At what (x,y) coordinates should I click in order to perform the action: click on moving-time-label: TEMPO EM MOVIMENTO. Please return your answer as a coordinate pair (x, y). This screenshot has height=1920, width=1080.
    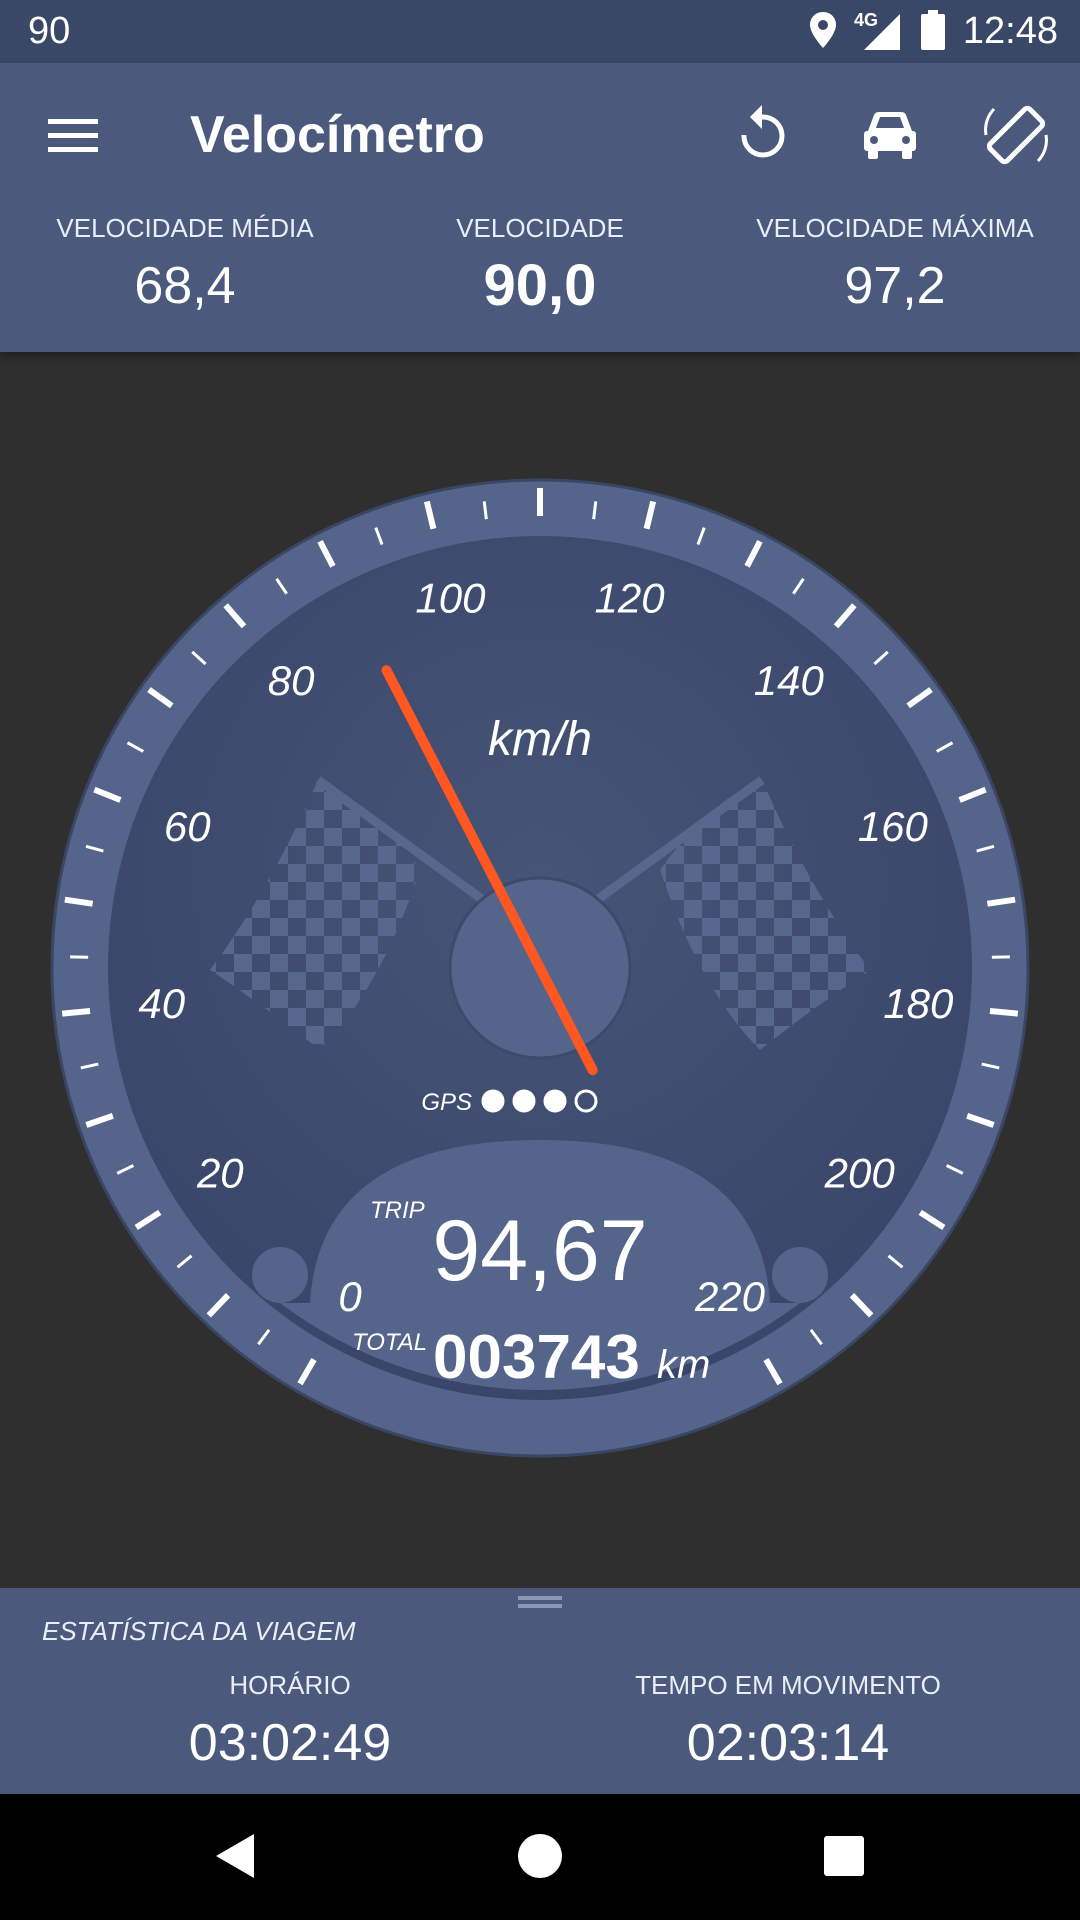
    Looking at the image, I should click on (788, 1685).